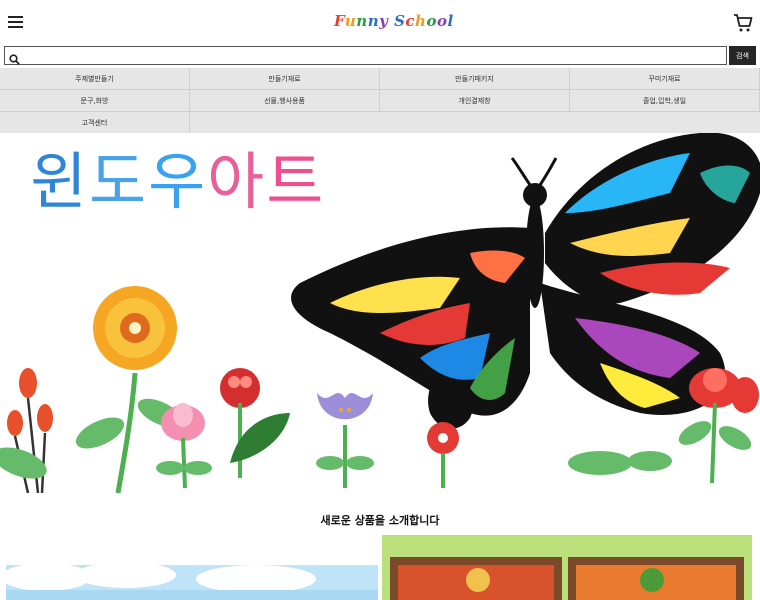 This screenshot has height=600, width=760. I want to click on header: Funny School, so click(380, 23).